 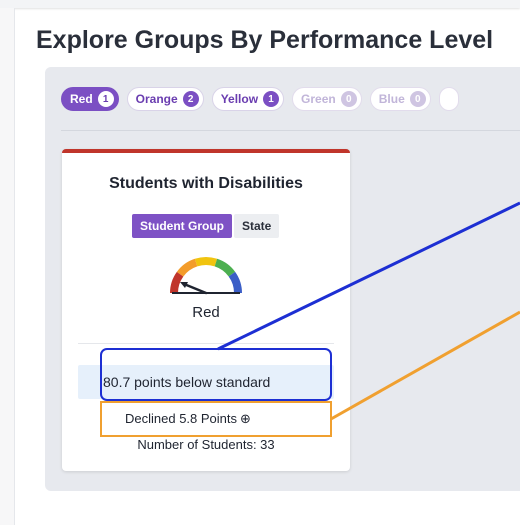 I want to click on filter-label: Orange, so click(x=156, y=99).